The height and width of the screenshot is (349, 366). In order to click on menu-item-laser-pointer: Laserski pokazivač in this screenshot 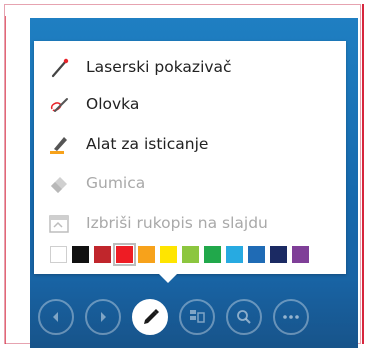, I will do `click(190, 67)`.